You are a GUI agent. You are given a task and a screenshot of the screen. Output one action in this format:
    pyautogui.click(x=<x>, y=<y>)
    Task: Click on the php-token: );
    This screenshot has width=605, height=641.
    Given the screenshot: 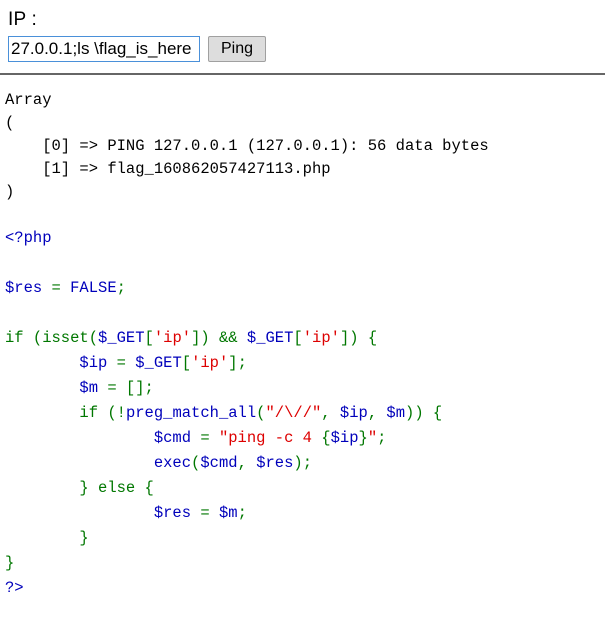 What is the action you would take?
    pyautogui.click(x=303, y=463)
    